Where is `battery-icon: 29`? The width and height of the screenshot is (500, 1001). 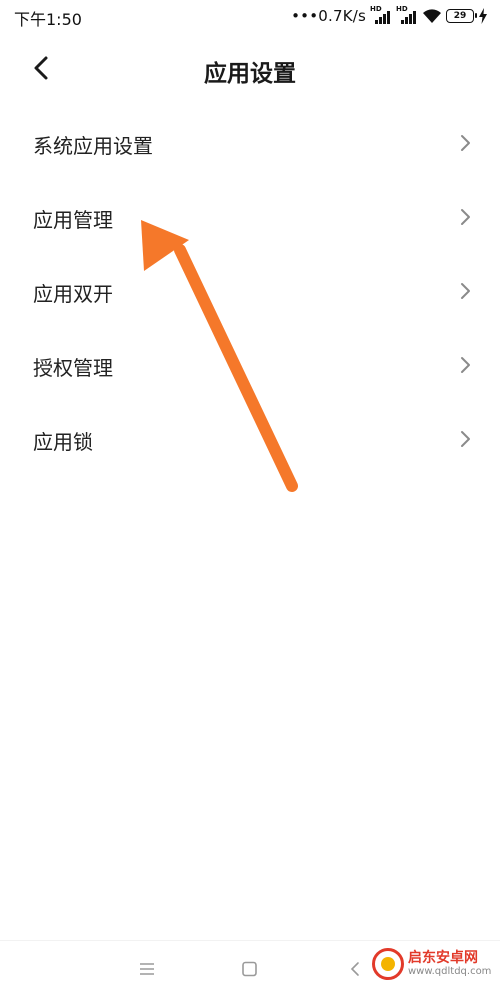 battery-icon: 29 is located at coordinates (461, 16).